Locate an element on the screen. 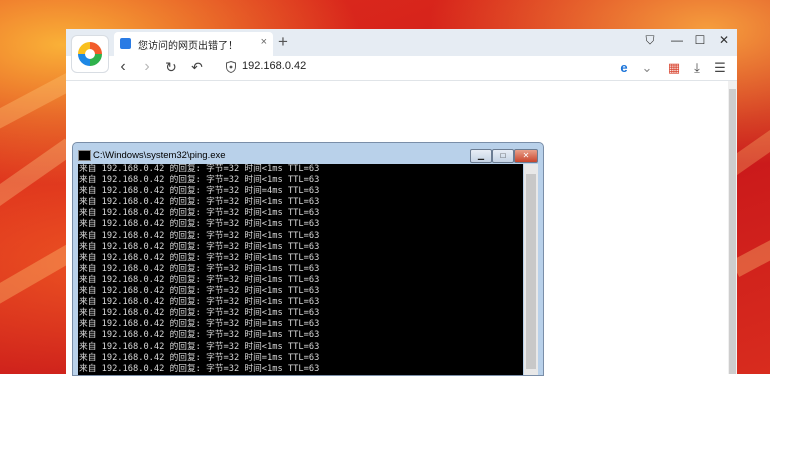 The height and width of the screenshot is (450, 800). browser-logo is located at coordinates (90, 54).